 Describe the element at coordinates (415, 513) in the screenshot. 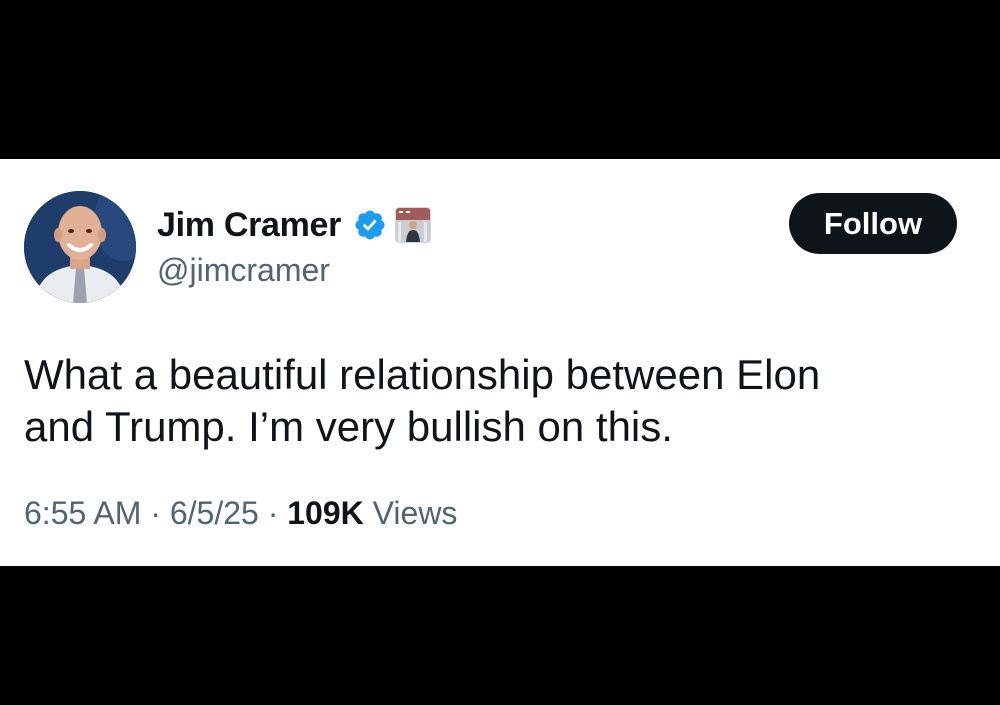

I see `views-label: Views` at that location.